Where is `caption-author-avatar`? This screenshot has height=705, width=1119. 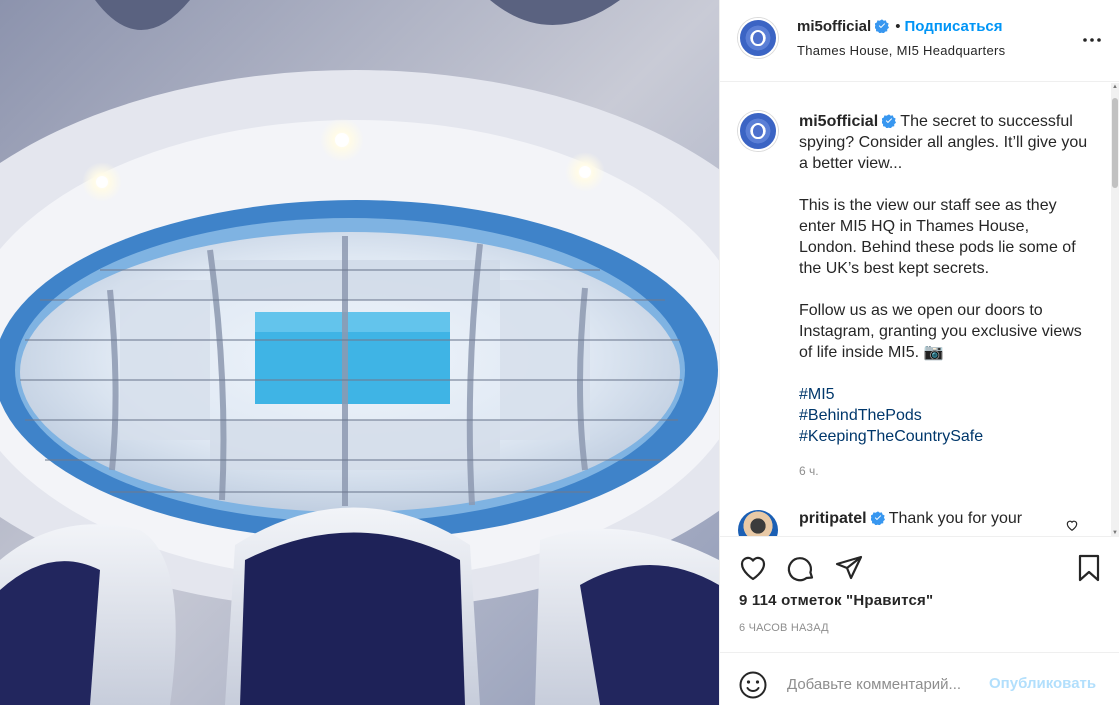 caption-author-avatar is located at coordinates (758, 131).